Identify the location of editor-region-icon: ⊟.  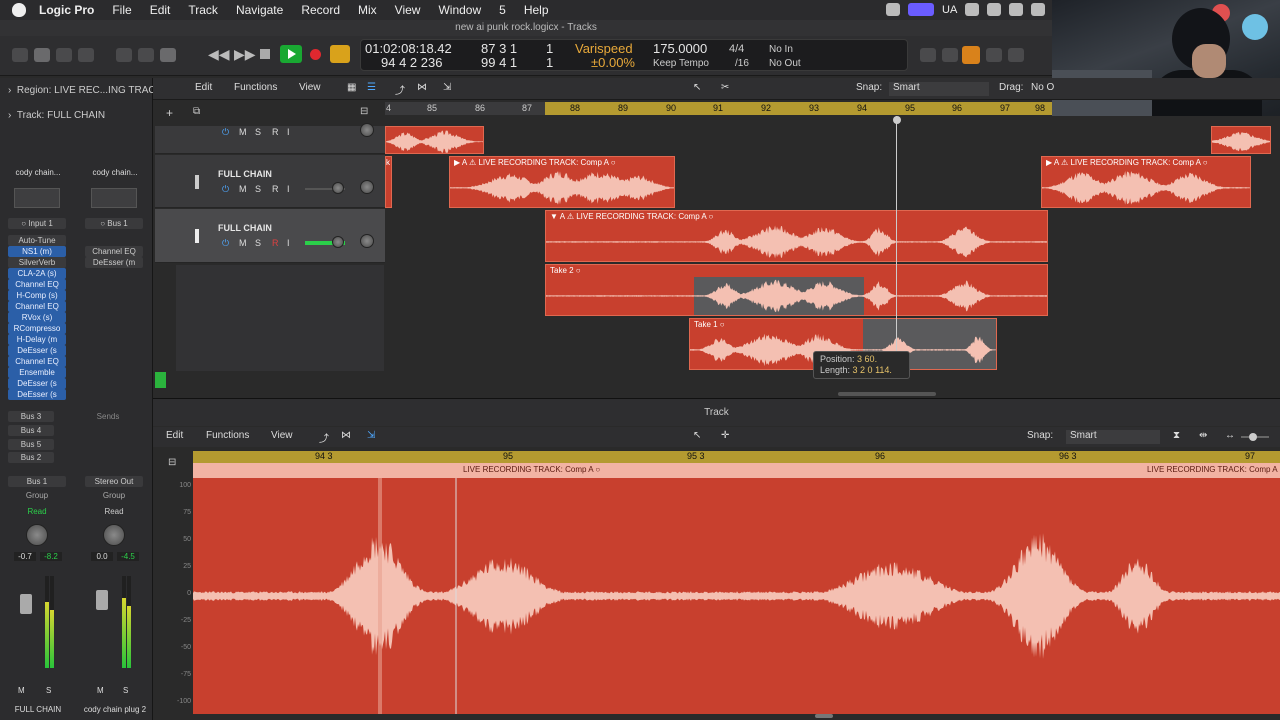
(172, 462).